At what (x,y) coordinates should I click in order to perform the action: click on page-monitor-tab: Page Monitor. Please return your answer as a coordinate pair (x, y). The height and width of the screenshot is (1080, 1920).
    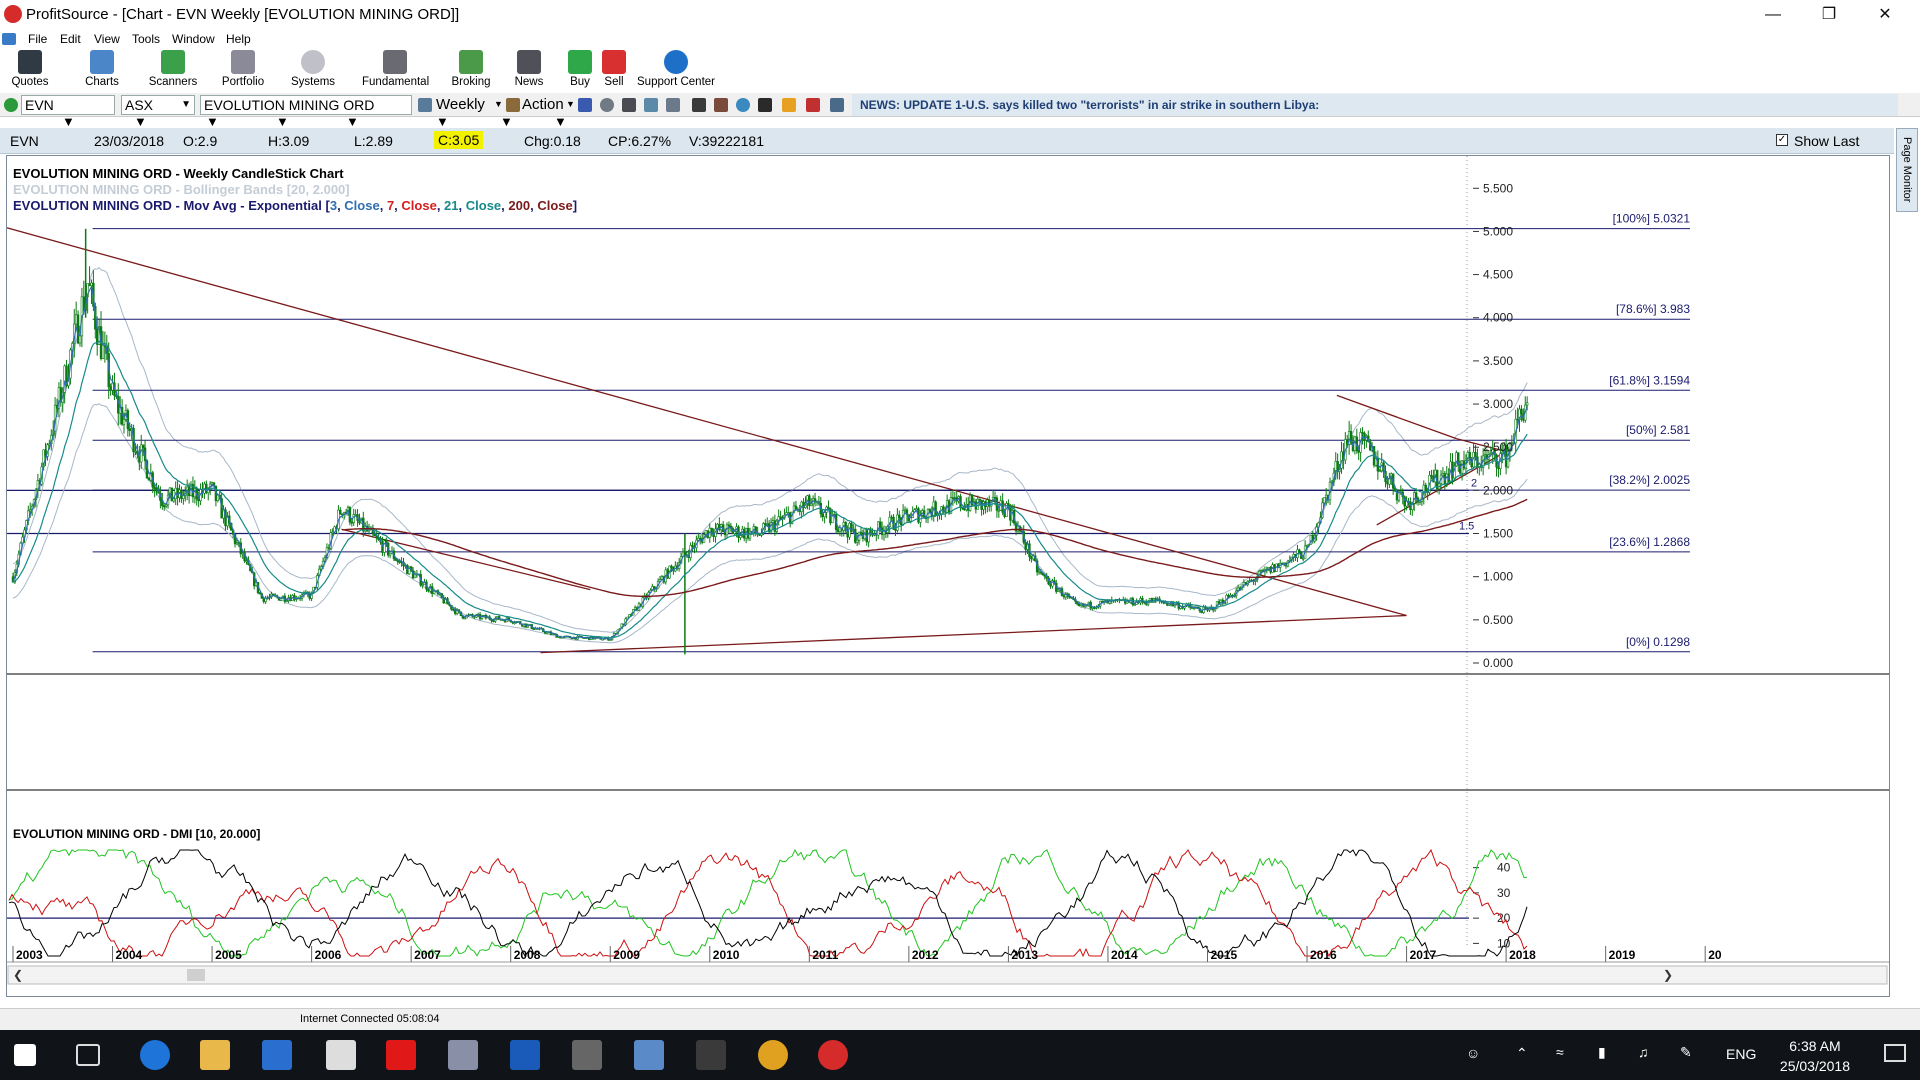
    Looking at the image, I should click on (1907, 170).